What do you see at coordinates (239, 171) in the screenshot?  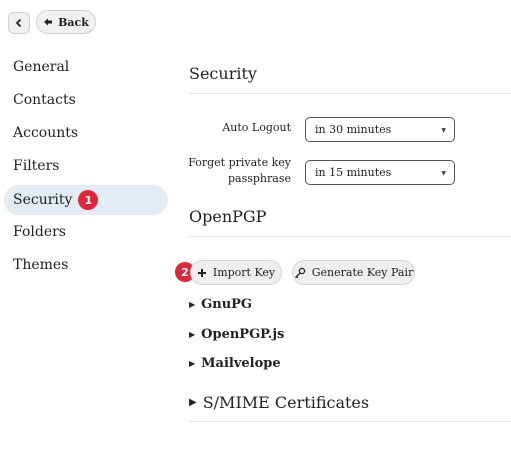 I see `forget-passphrase-label: Forget private key passphrase` at bounding box center [239, 171].